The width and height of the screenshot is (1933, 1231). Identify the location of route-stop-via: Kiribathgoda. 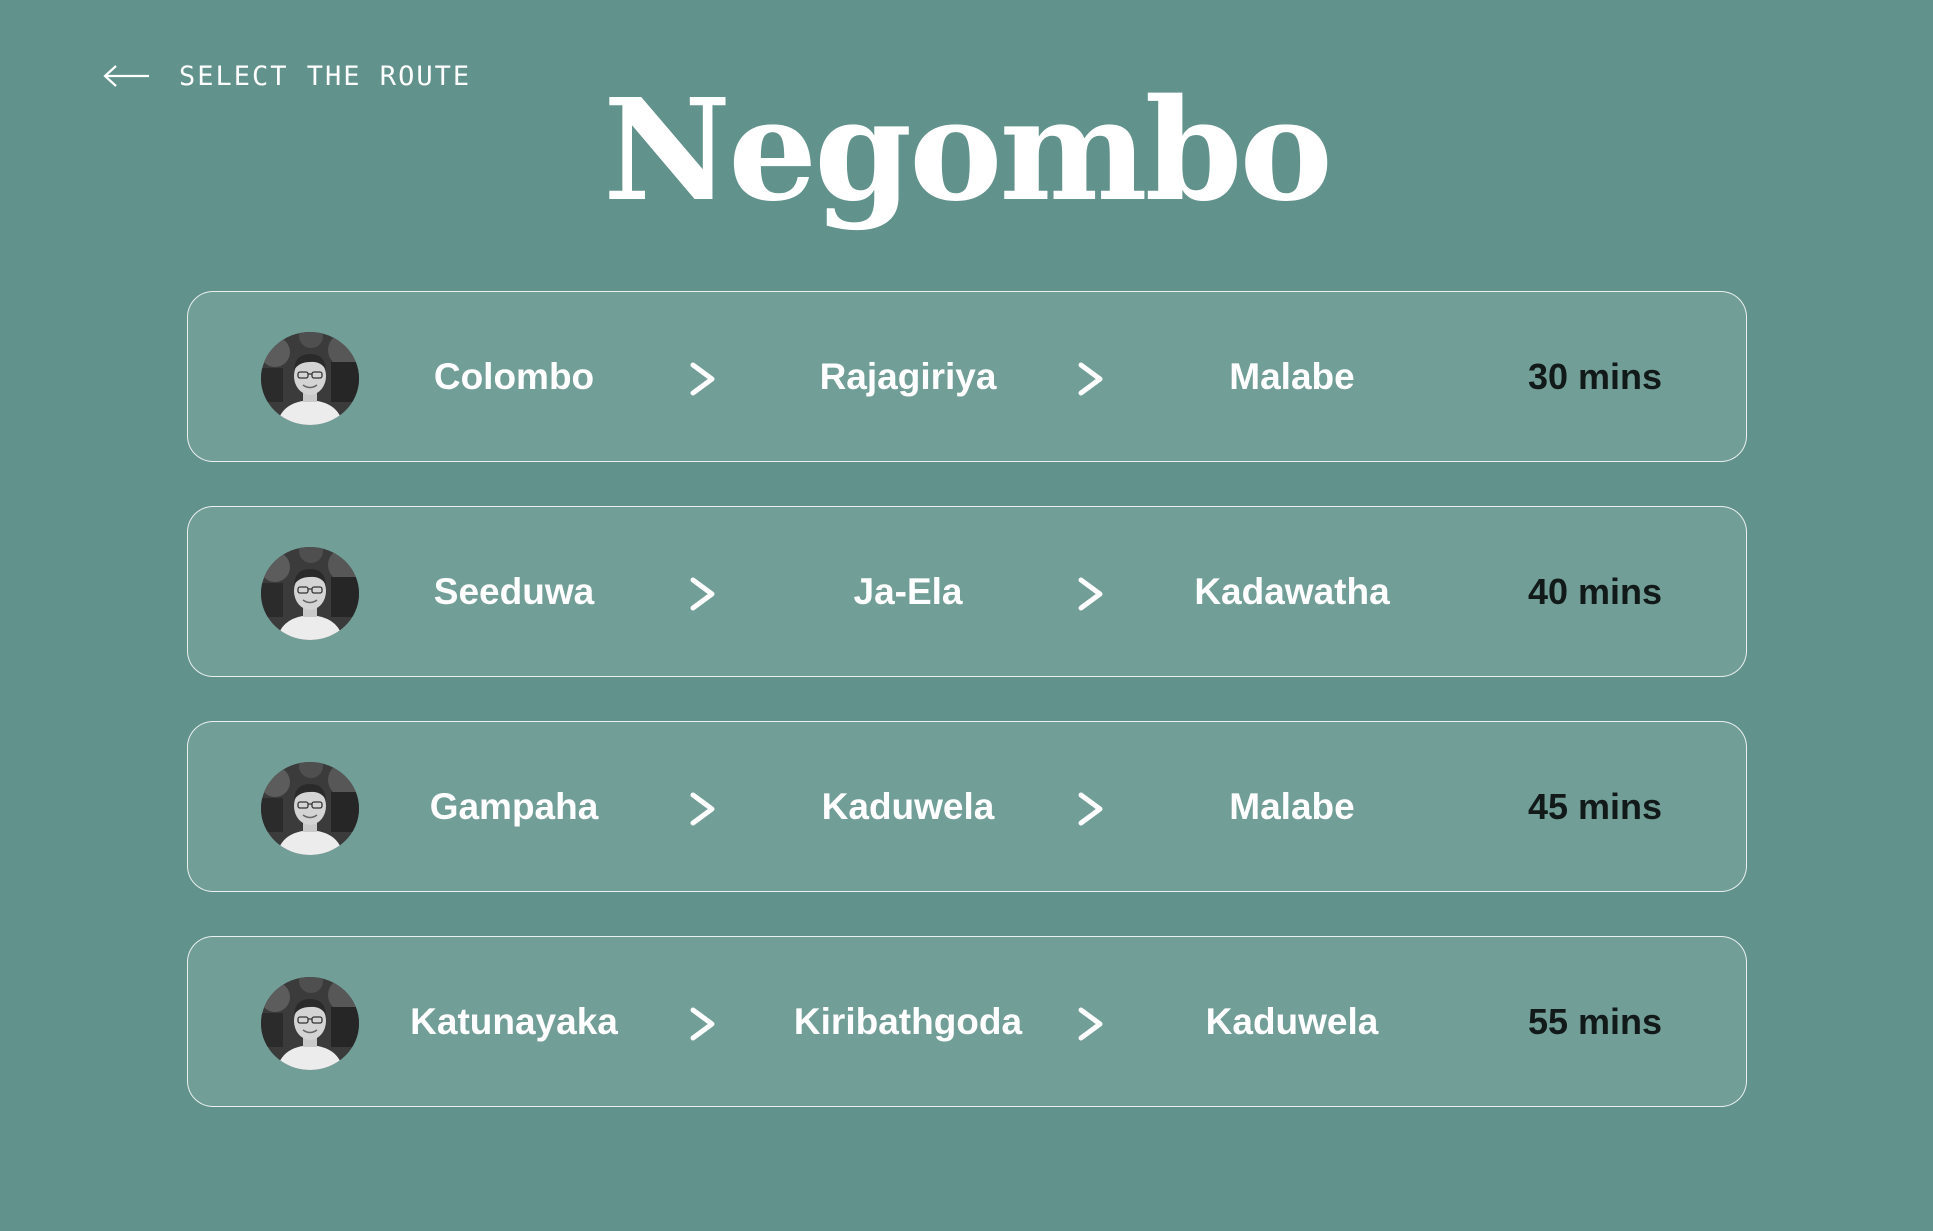
(908, 1021).